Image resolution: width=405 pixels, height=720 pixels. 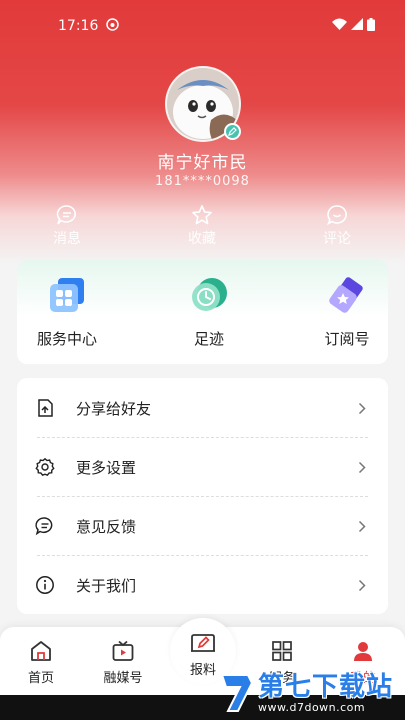 I want to click on quick-actions: 消息 收藏 评论, so click(x=202, y=227).